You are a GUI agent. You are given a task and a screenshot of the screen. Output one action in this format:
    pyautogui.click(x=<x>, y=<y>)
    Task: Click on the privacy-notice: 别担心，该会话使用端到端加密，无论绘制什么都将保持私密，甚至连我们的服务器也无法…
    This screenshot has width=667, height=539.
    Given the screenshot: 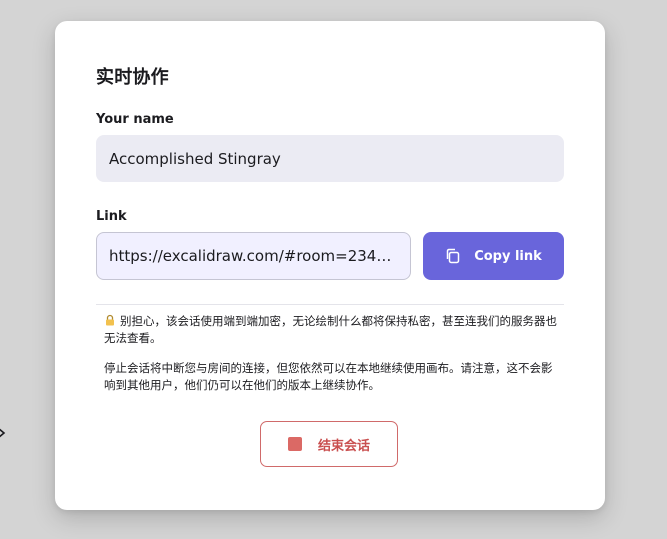 What is the action you would take?
    pyautogui.click(x=332, y=330)
    